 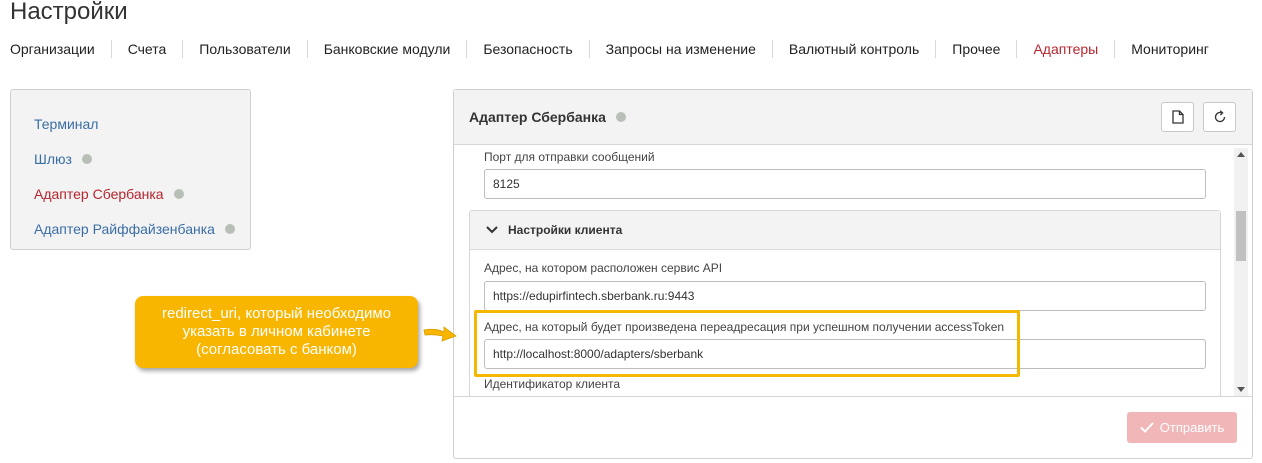 What do you see at coordinates (53, 158) in the screenshot?
I see `sidebar-item-label: Шлюз` at bounding box center [53, 158].